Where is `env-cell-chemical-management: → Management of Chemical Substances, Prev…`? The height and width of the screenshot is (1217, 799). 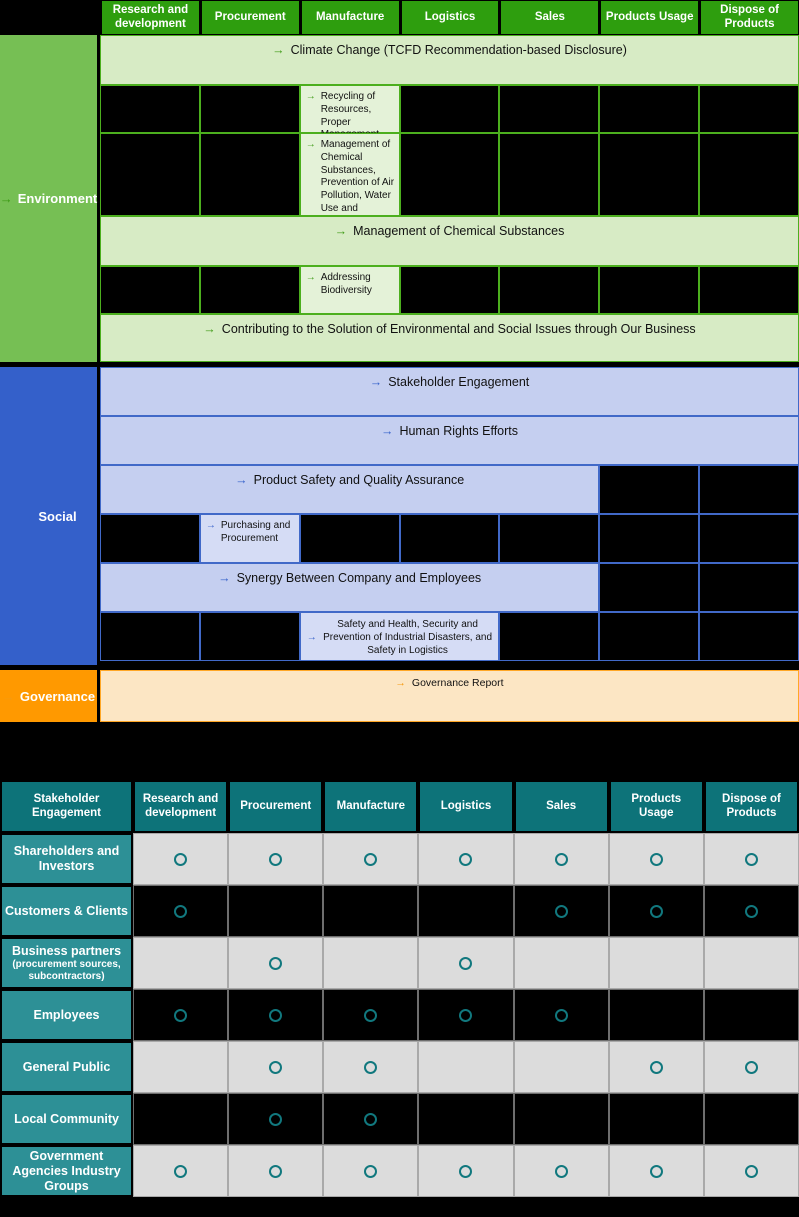 env-cell-chemical-management: → Management of Chemical Substances, Prev… is located at coordinates (349, 186).